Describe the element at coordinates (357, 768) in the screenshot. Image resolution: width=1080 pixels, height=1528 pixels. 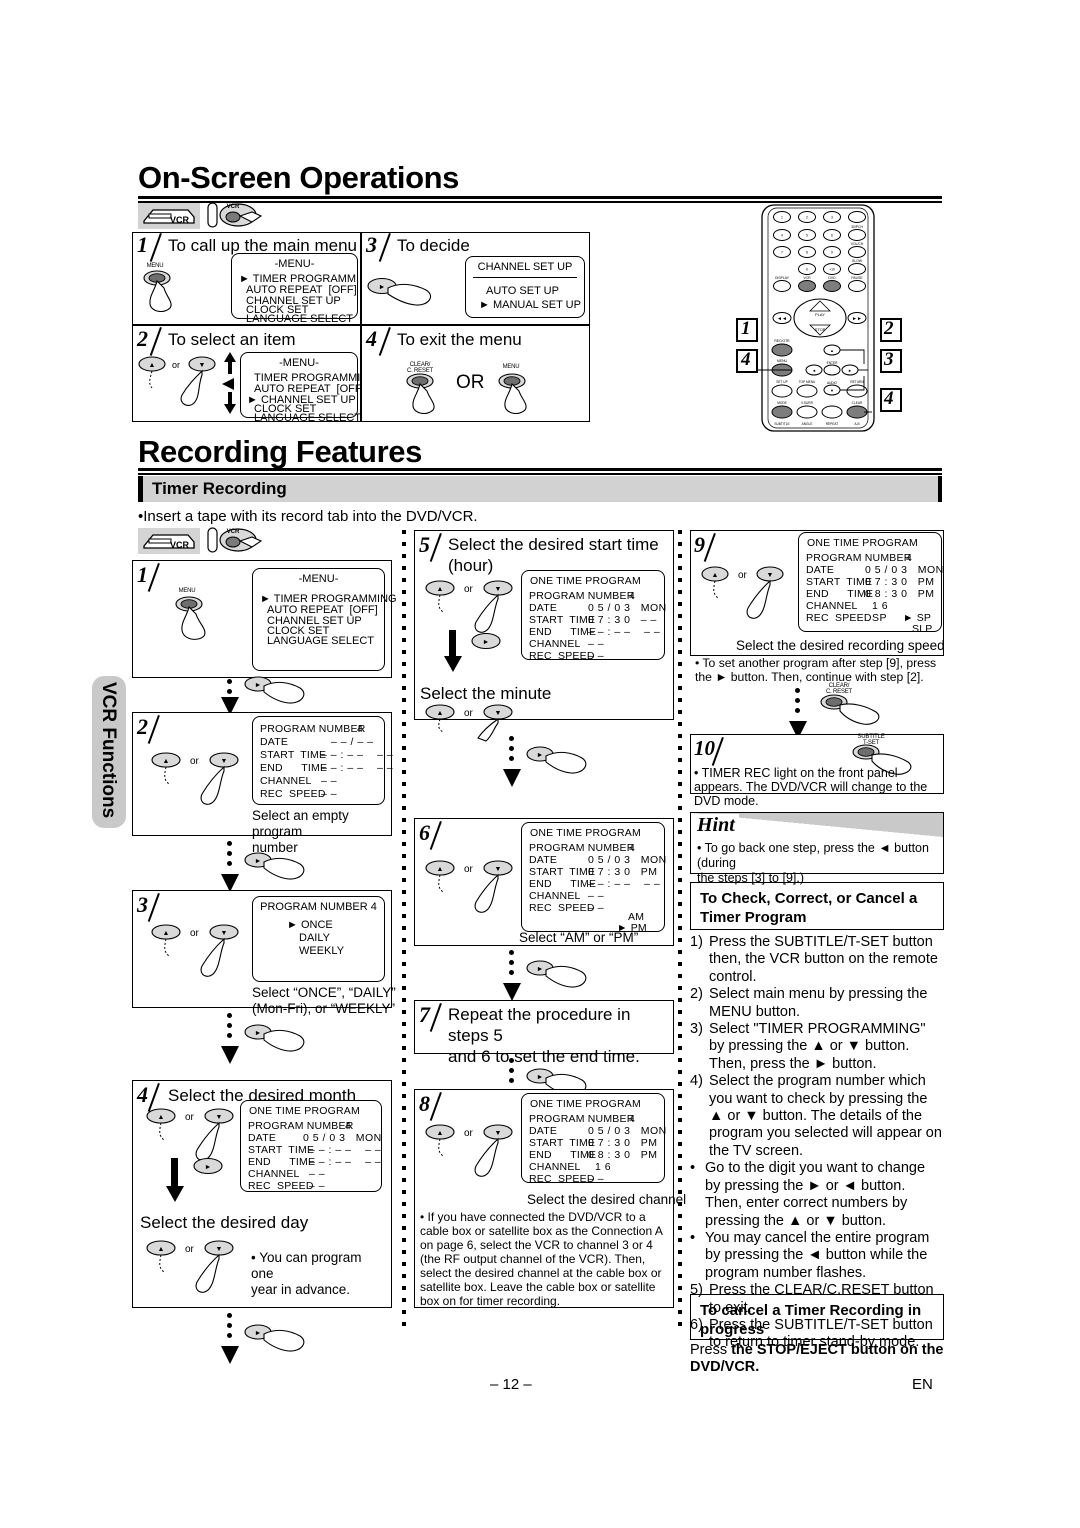
I see `osd-row-value: – – : – – – –` at that location.